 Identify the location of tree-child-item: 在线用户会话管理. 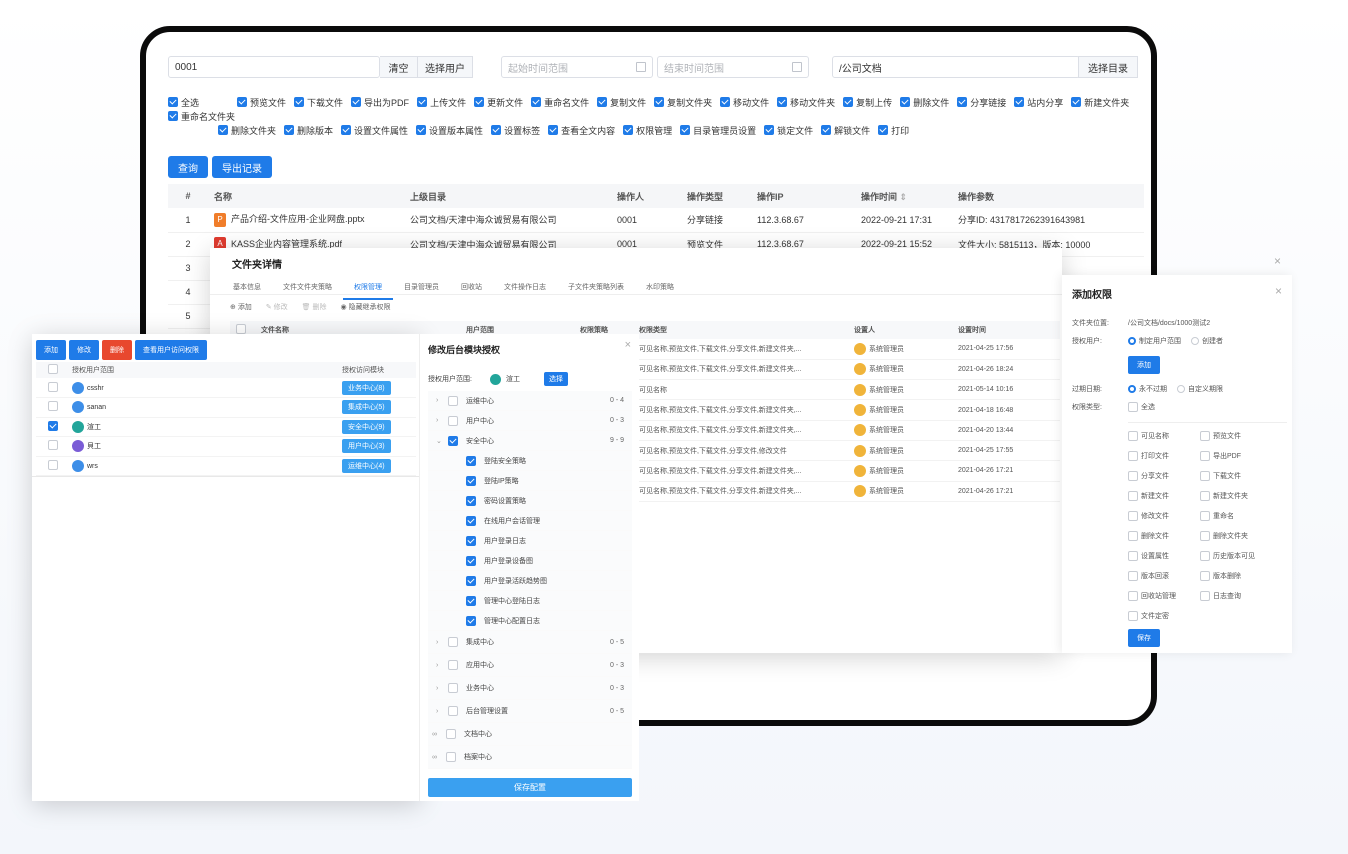
(530, 521).